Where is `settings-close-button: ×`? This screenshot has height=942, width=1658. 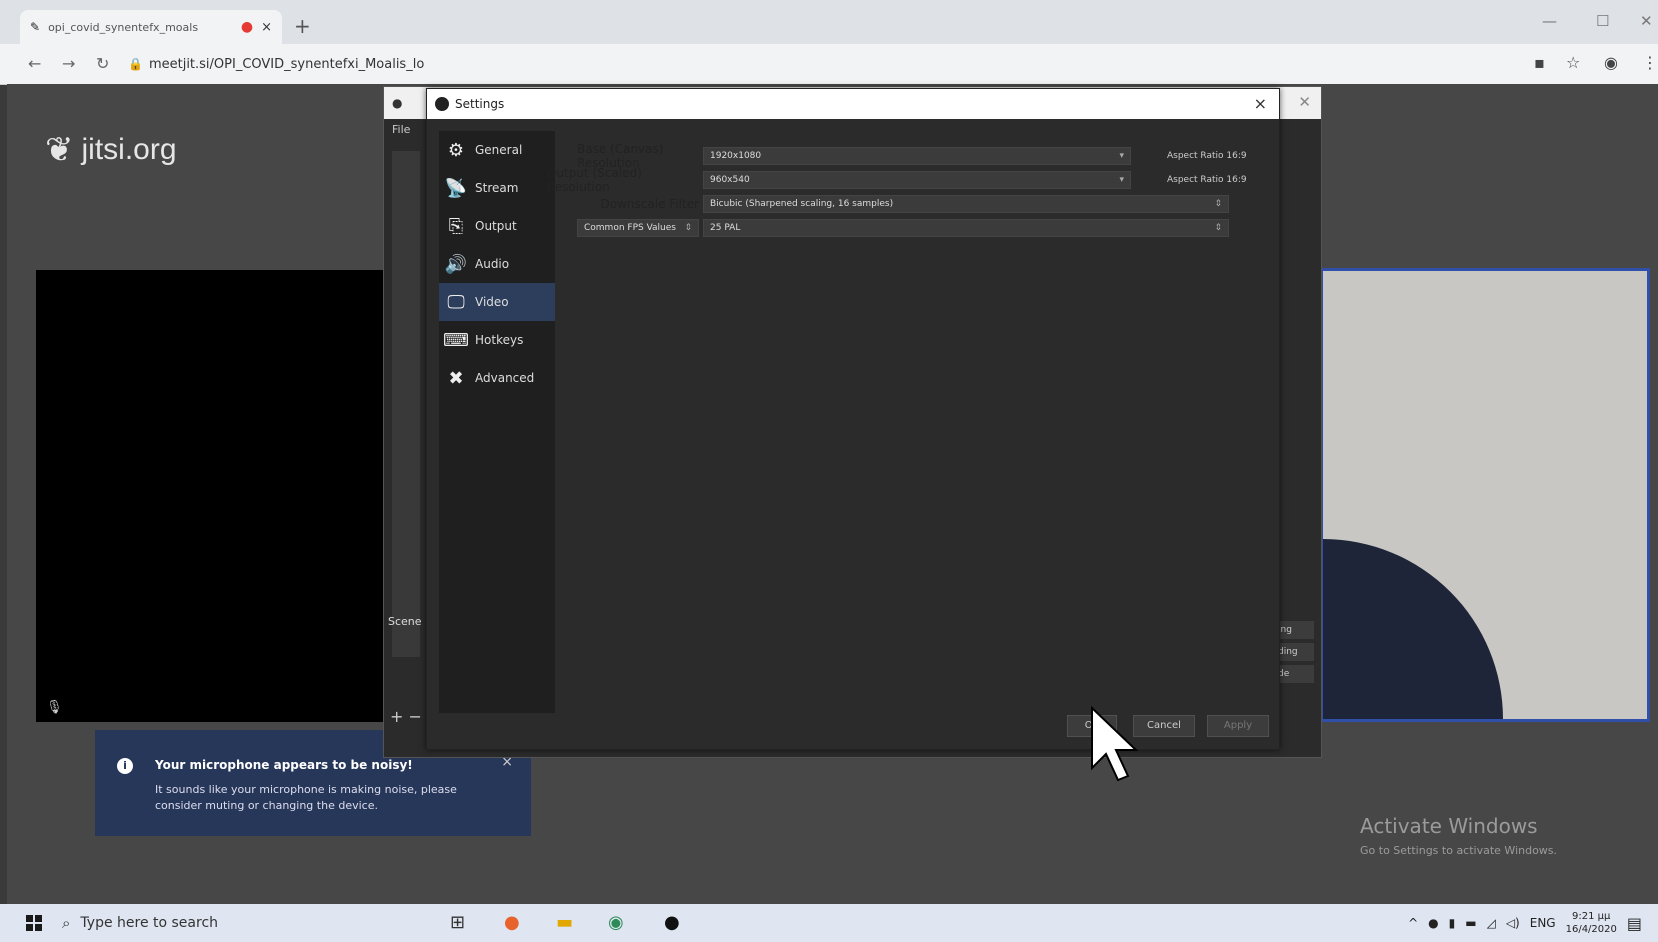
settings-close-button: × is located at coordinates (1260, 103).